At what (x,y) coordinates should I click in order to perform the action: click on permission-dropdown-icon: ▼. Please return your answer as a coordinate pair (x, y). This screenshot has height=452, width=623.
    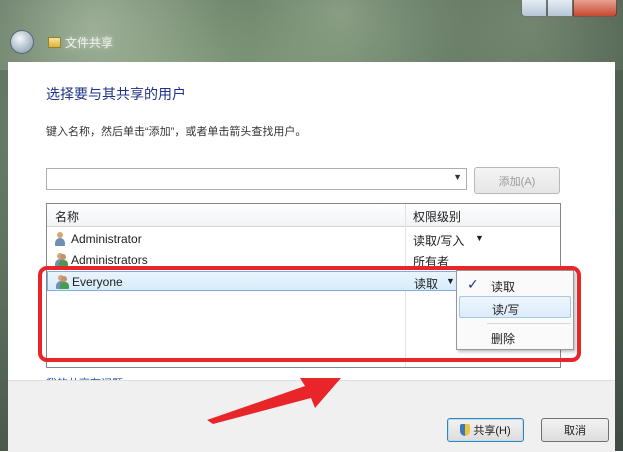
    Looking at the image, I should click on (479, 238).